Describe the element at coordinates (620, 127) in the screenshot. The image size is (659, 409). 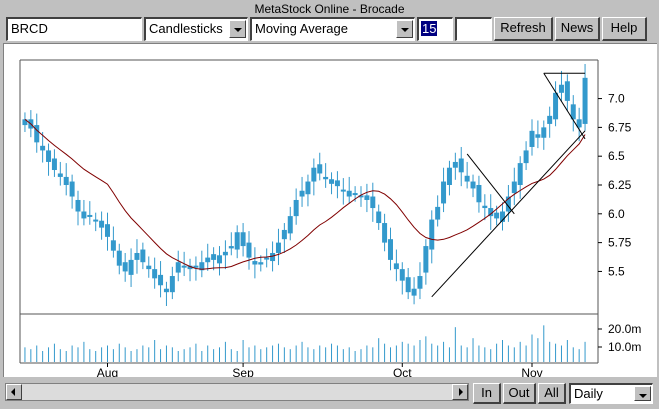
I see `price-tick-label: 6.75` at that location.